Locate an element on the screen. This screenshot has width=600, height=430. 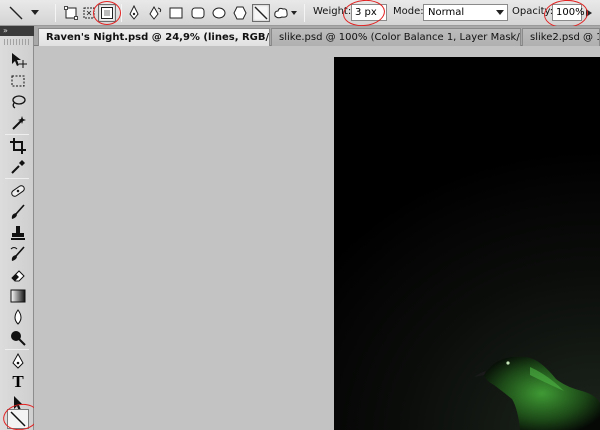
crop-tool-icon is located at coordinates (18, 146).